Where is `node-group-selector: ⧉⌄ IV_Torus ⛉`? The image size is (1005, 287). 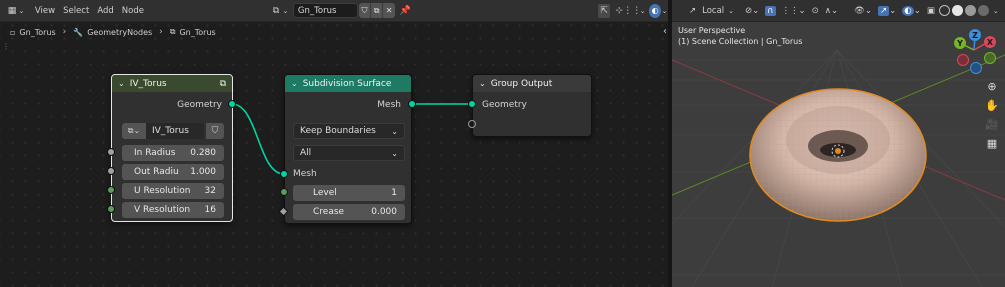 node-group-selector: ⧉⌄ IV_Torus ⛉ is located at coordinates (173, 131).